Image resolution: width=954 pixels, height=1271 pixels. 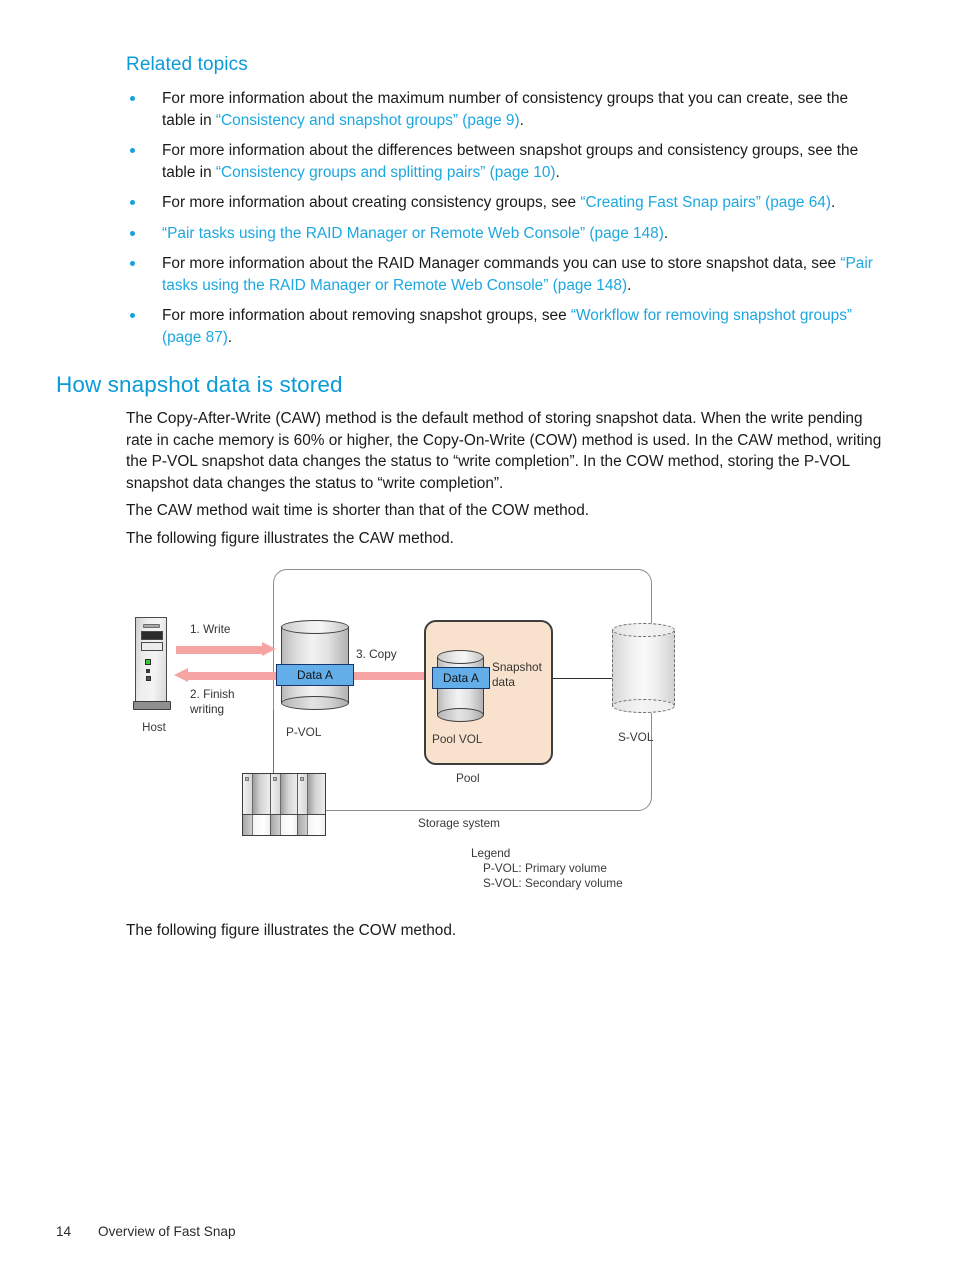 I want to click on array-connector-line, so click(x=273, y=742).